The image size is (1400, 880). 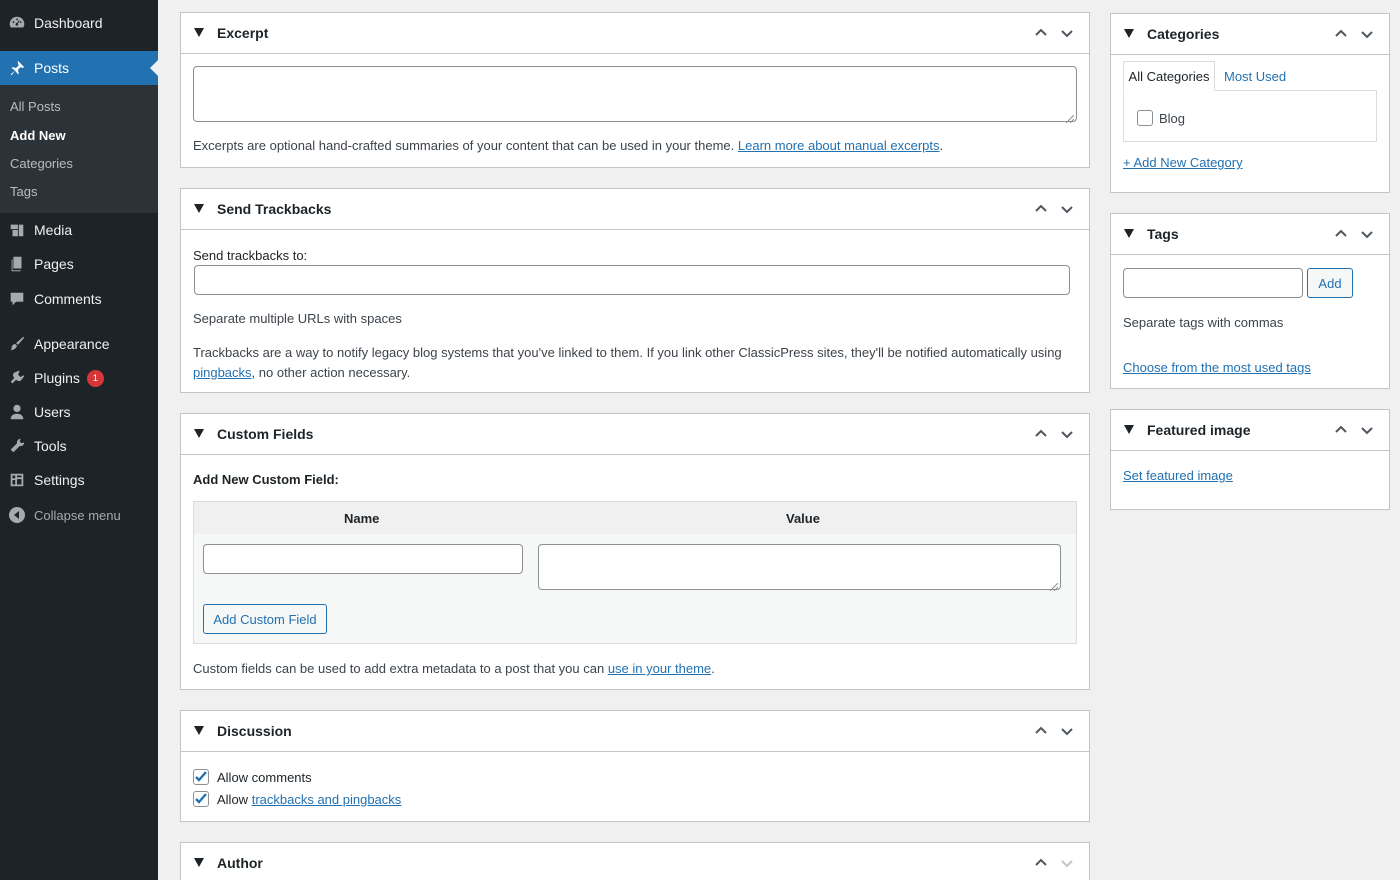 I want to click on allow-trackbacks-label: Allow trackbacks and pingbacks, so click(x=309, y=799).